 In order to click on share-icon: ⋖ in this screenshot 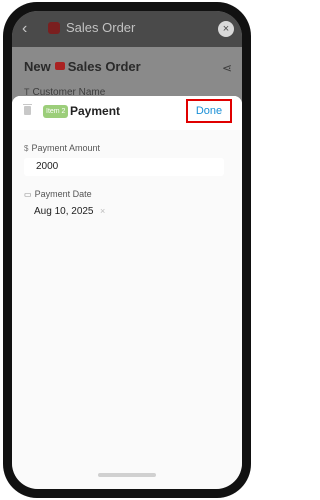, I will do `click(227, 68)`.